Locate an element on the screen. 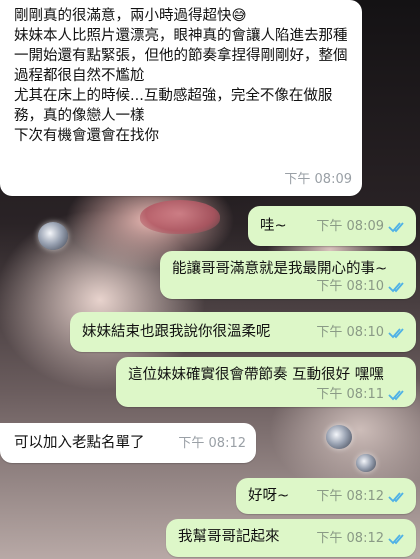 Image resolution: width=420 pixels, height=559 pixels. message-bubble-outgoing: 妹妹結束也跟我說你很溫柔呢 下午 08:10 is located at coordinates (243, 332).